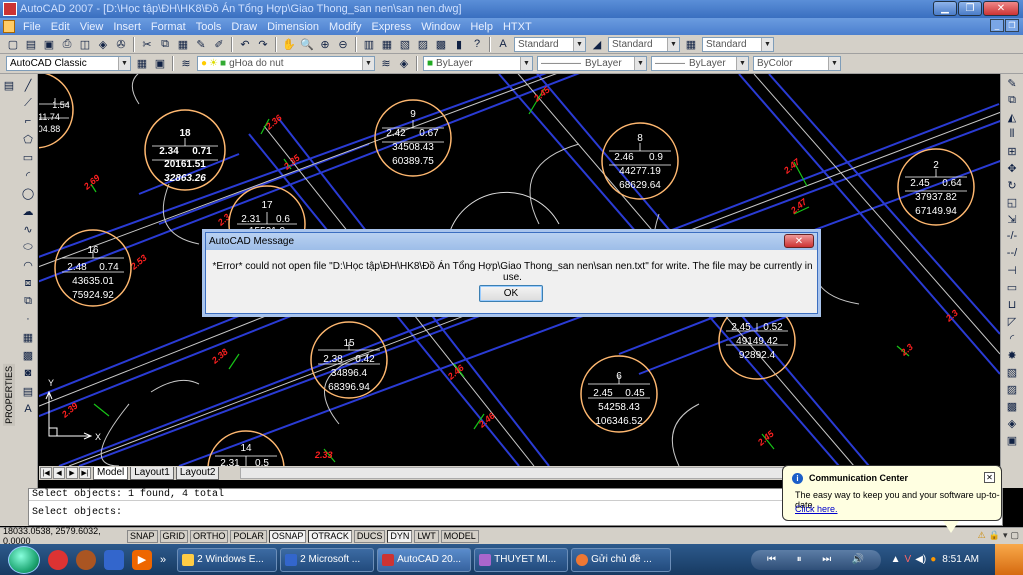 The width and height of the screenshot is (1023, 575). I want to click on linetype-select: ———— ByLayer ▼, so click(592, 63).